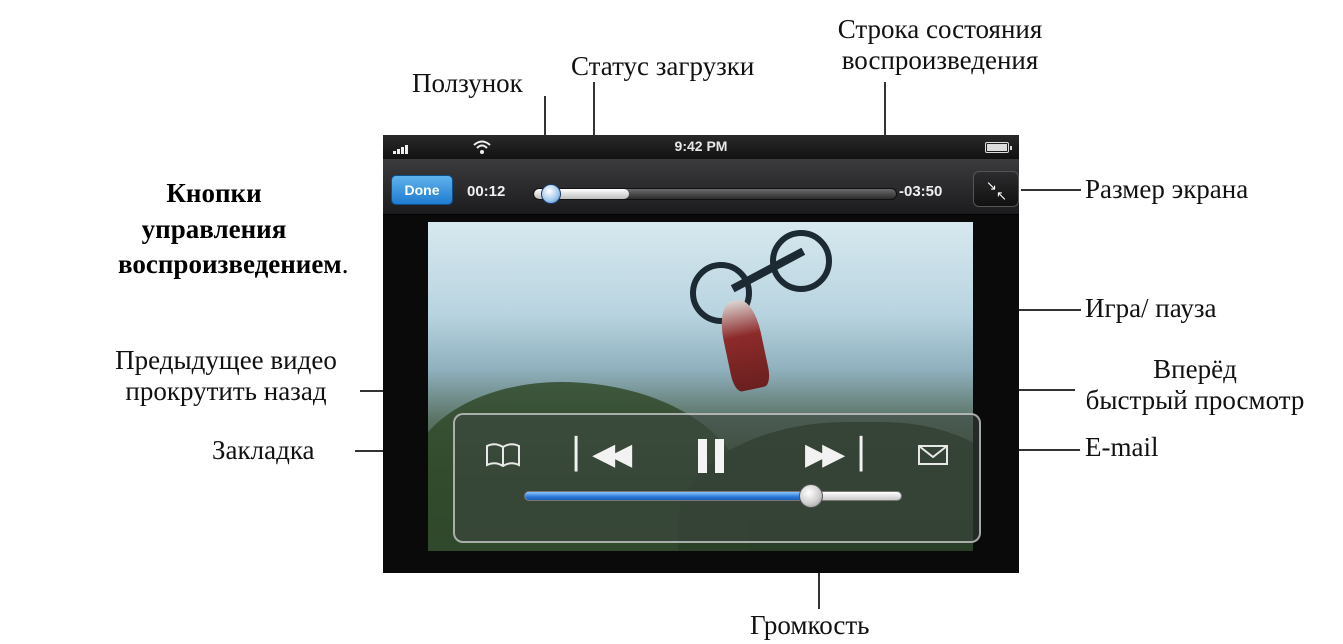 The image size is (1343, 644). What do you see at coordinates (467, 83) in the screenshot?
I see `label-slider: Ползунок` at bounding box center [467, 83].